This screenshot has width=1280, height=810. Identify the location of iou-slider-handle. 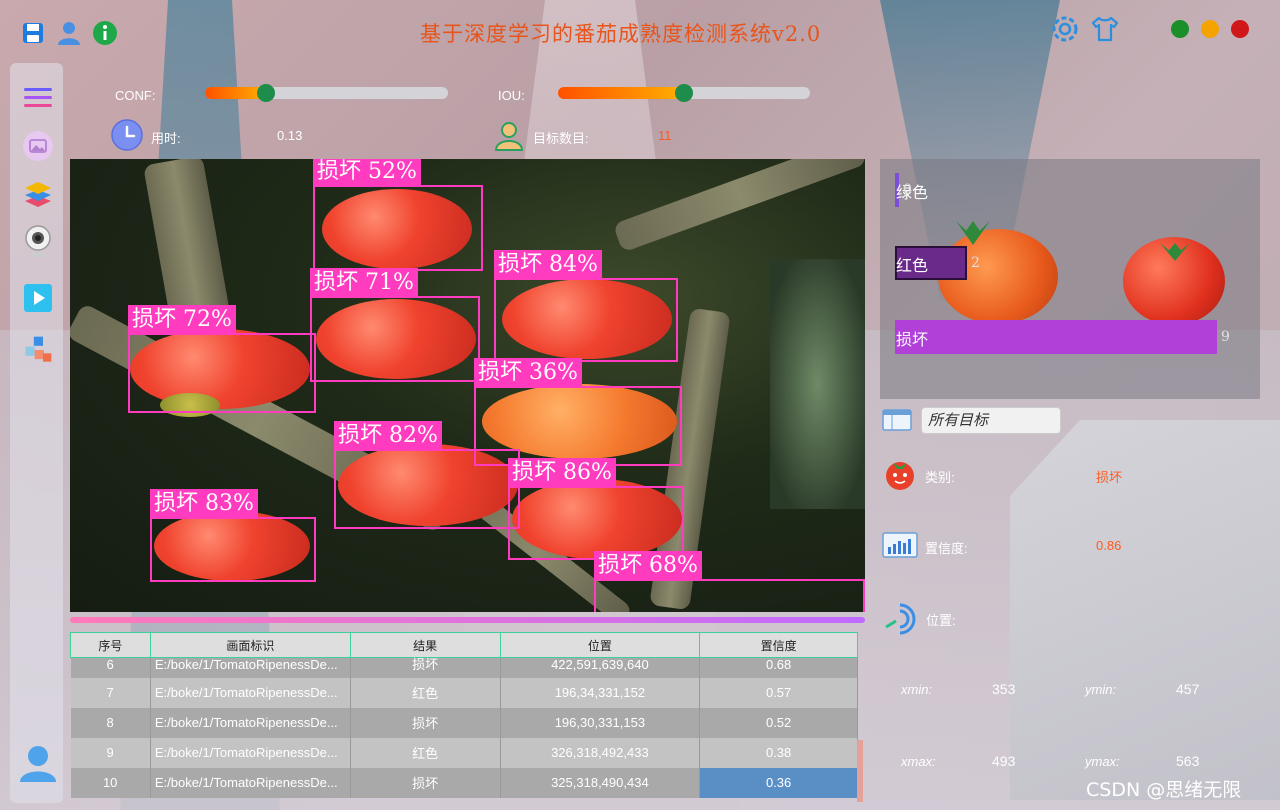
(684, 93).